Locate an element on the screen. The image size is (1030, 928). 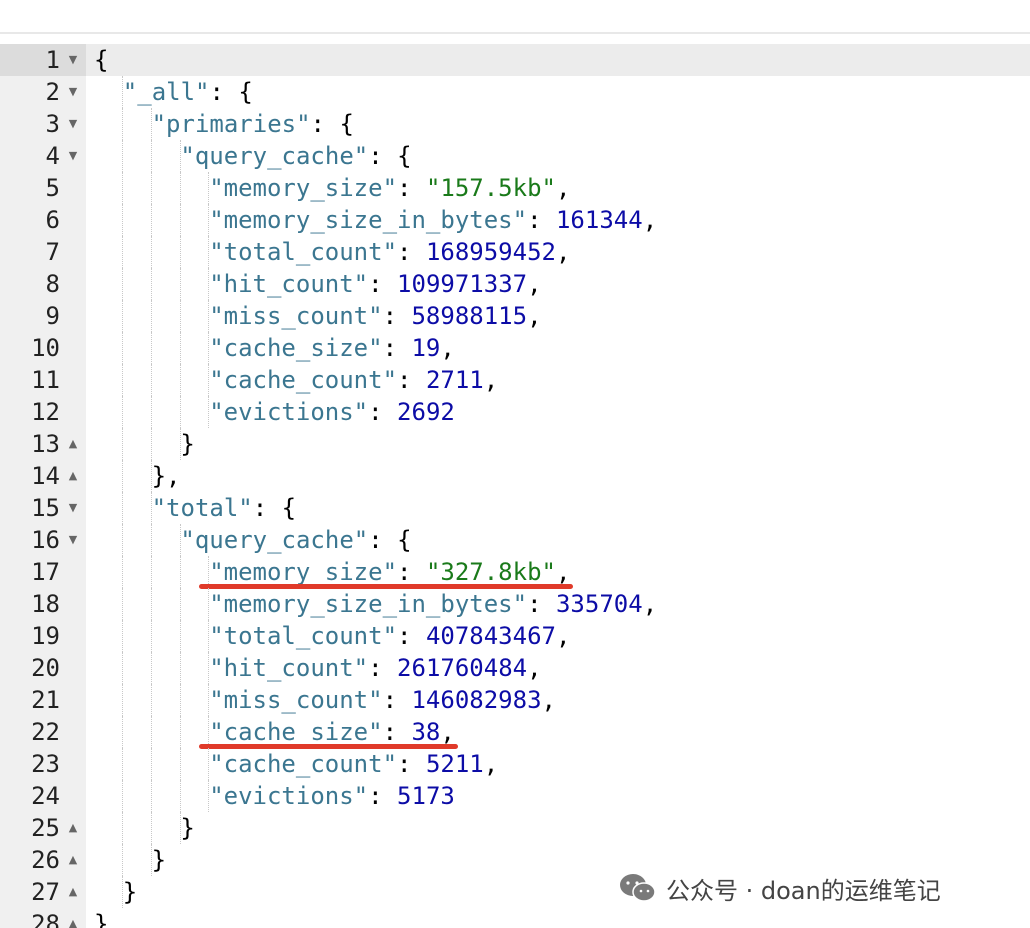
line-number: 12 is located at coordinates (45, 412).